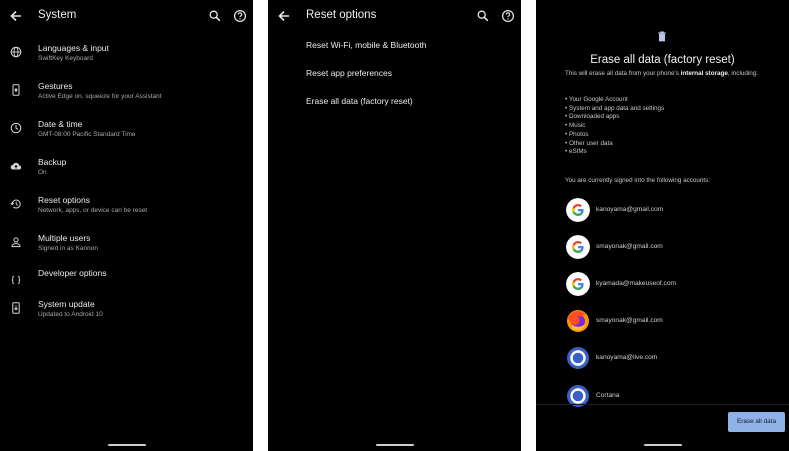 Image resolution: width=789 pixels, height=451 pixels. What do you see at coordinates (73, 48) in the screenshot?
I see `settings-item-label: Languages & input` at bounding box center [73, 48].